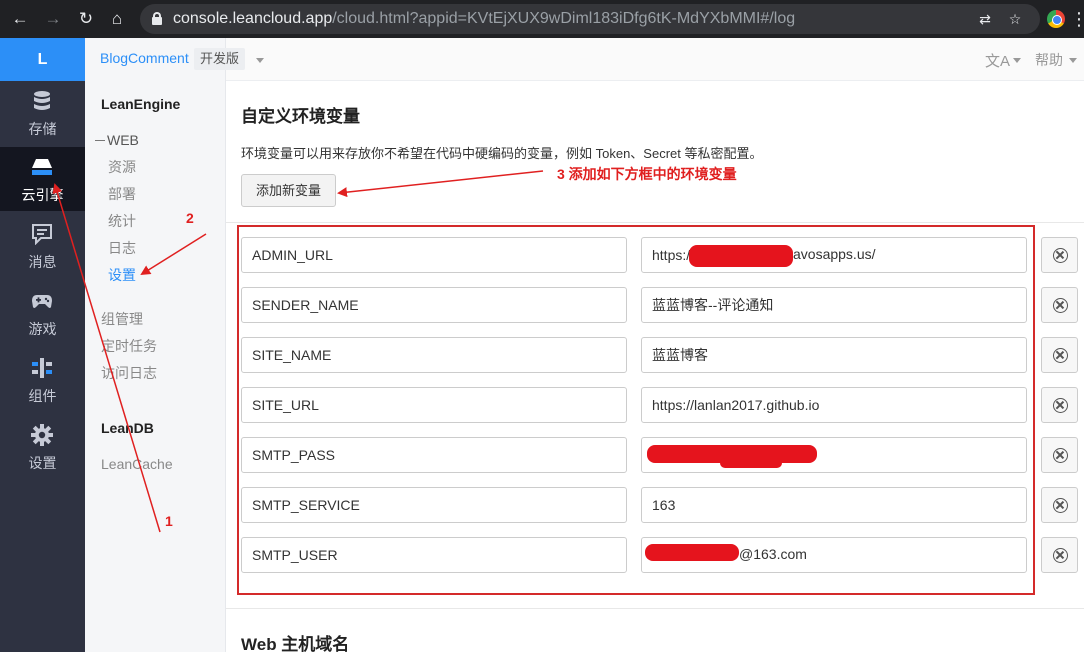 The height and width of the screenshot is (652, 1084). What do you see at coordinates (122, 167) in the screenshot?
I see `sidebar-item-resources: 资源` at bounding box center [122, 167].